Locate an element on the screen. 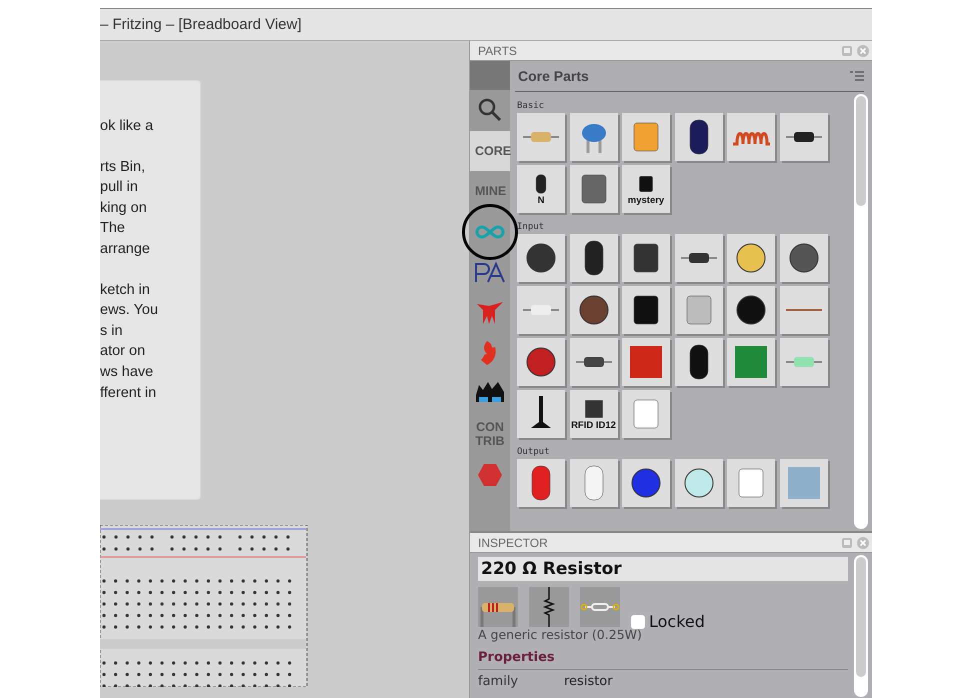  bin-tab: CORE is located at coordinates (490, 150).